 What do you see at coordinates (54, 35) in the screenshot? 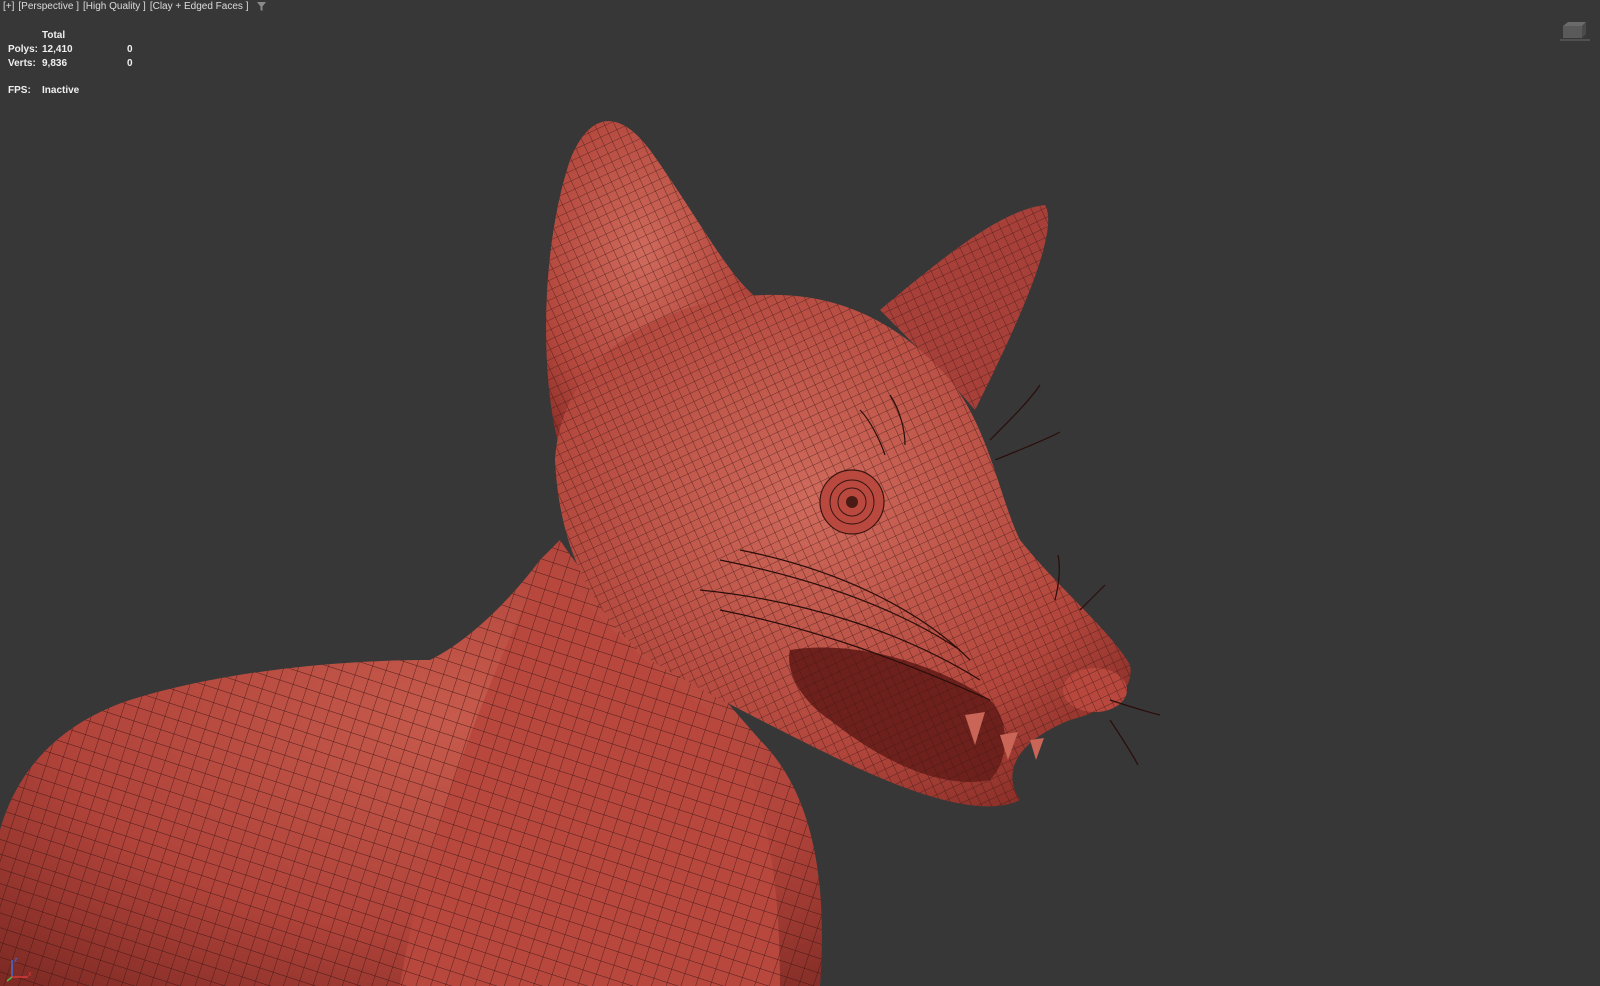
I see `stats-total-header: Total` at bounding box center [54, 35].